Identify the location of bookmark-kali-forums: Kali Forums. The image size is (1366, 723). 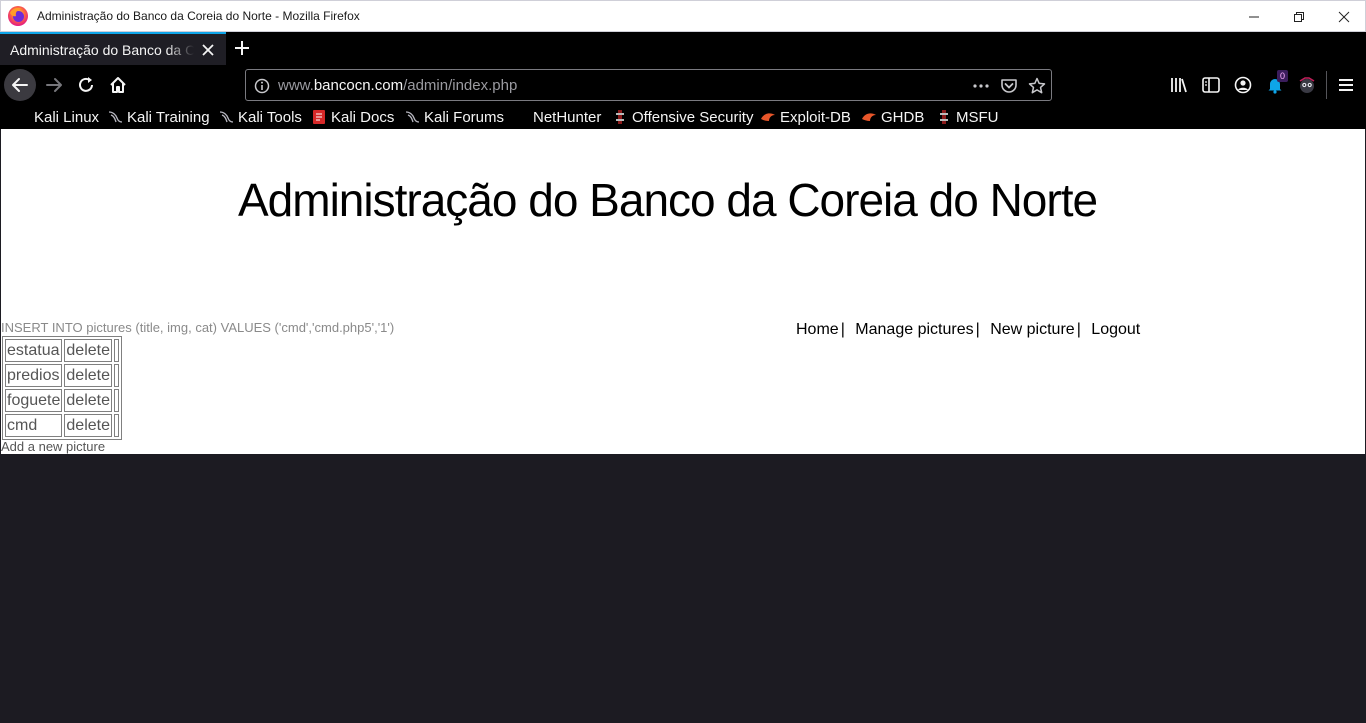
(454, 117).